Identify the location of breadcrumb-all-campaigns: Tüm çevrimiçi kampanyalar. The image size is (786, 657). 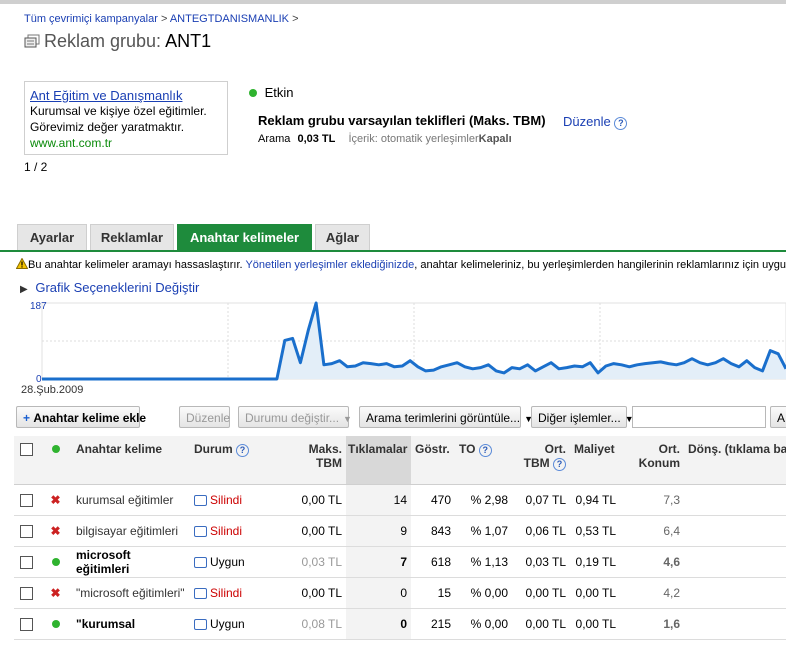
(91, 19).